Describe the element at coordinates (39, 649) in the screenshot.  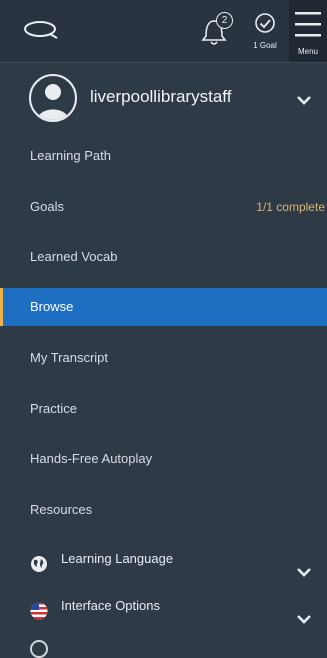
I see `partially-visible-icon` at that location.